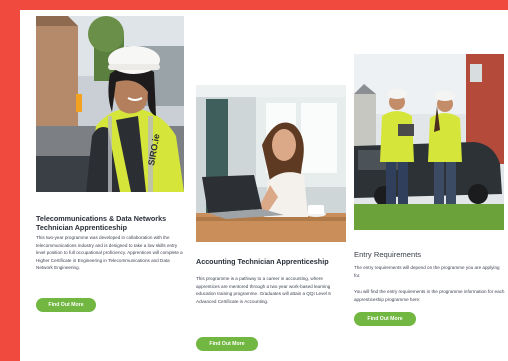  Describe the element at coordinates (66, 305) in the screenshot. I see `telecoms-find-out-more-button: Find Out More` at that location.